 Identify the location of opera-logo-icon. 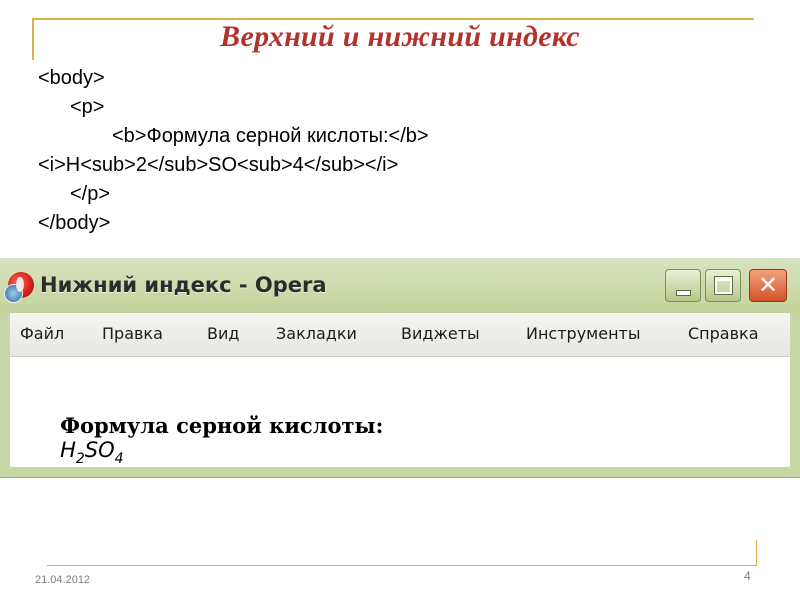
(19, 287).